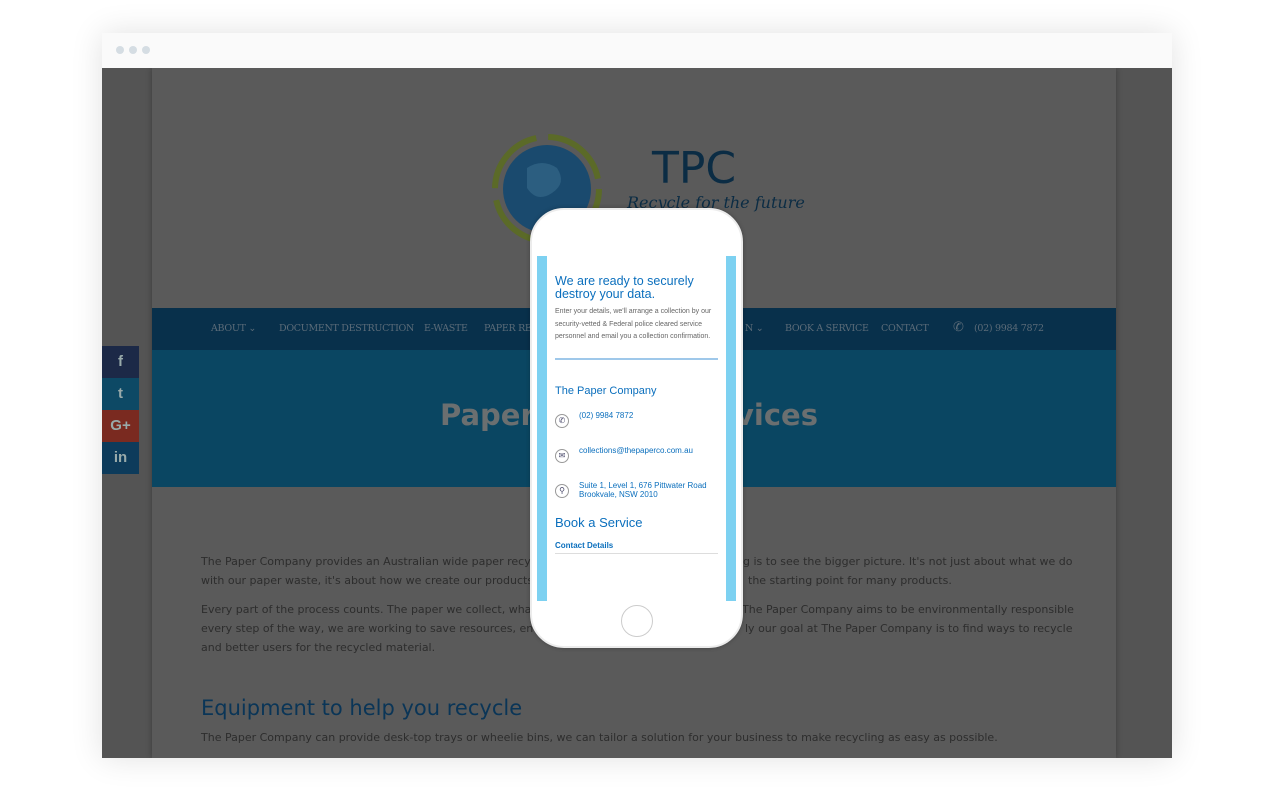 The height and width of the screenshot is (807, 1273). What do you see at coordinates (606, 419) in the screenshot?
I see `phone-link: (02) 9984 7872` at bounding box center [606, 419].